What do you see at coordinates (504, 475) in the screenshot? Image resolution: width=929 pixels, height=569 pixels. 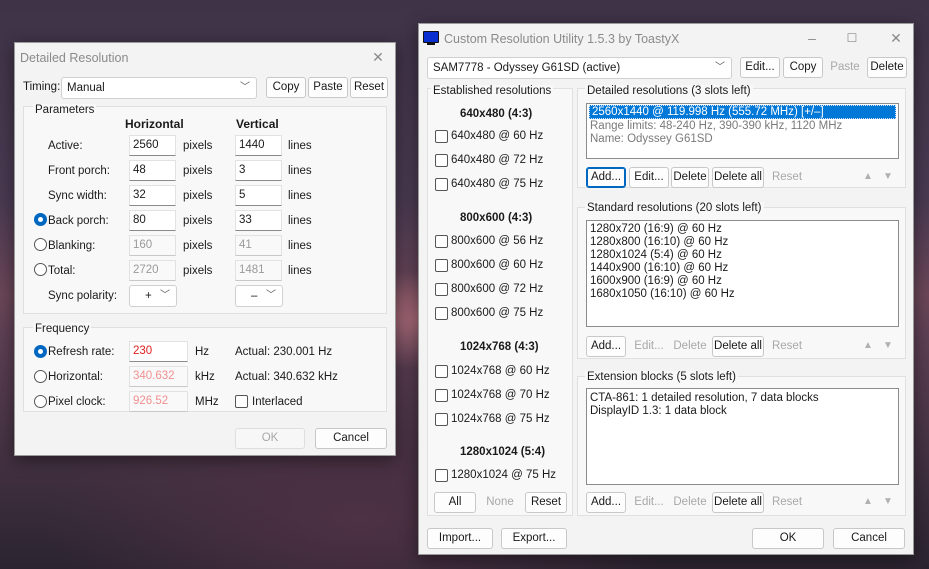 I see `label-1280x1024-75: 1280x1024 @ 75 Hz` at bounding box center [504, 475].